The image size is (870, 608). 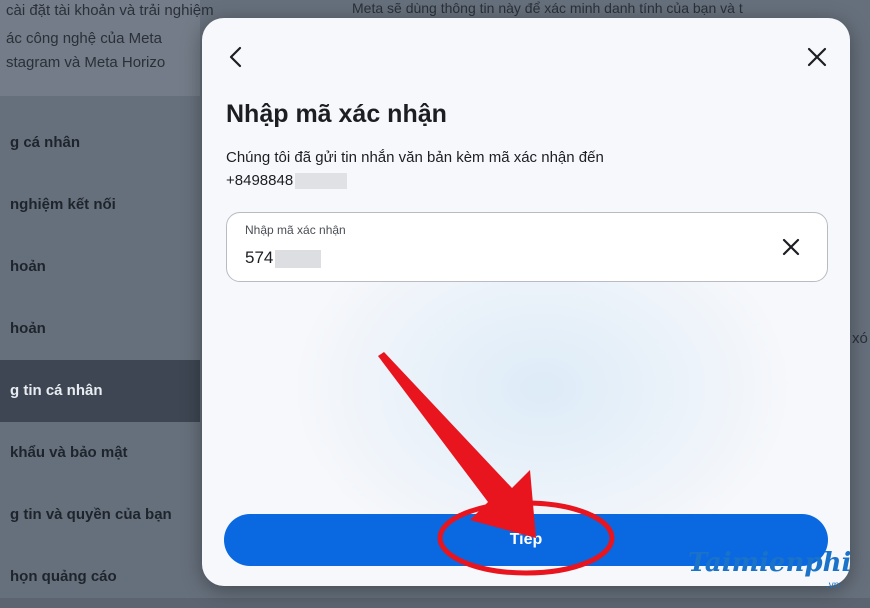 I want to click on background-text: cài đặt tài khoản và trải nghiệm, so click(x=110, y=10).